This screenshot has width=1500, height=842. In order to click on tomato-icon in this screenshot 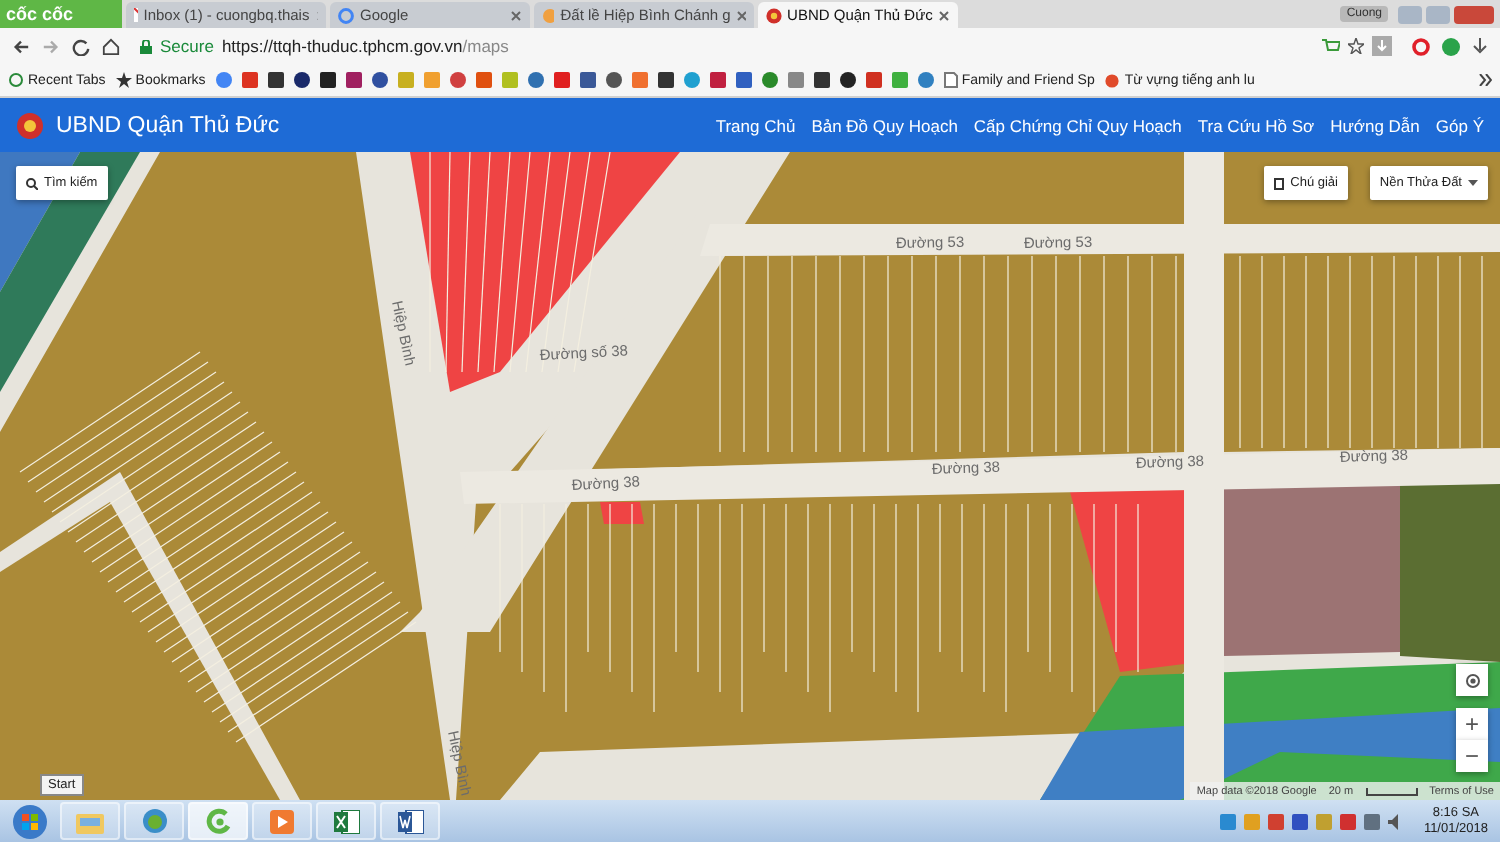, I will do `click(1112, 80)`.